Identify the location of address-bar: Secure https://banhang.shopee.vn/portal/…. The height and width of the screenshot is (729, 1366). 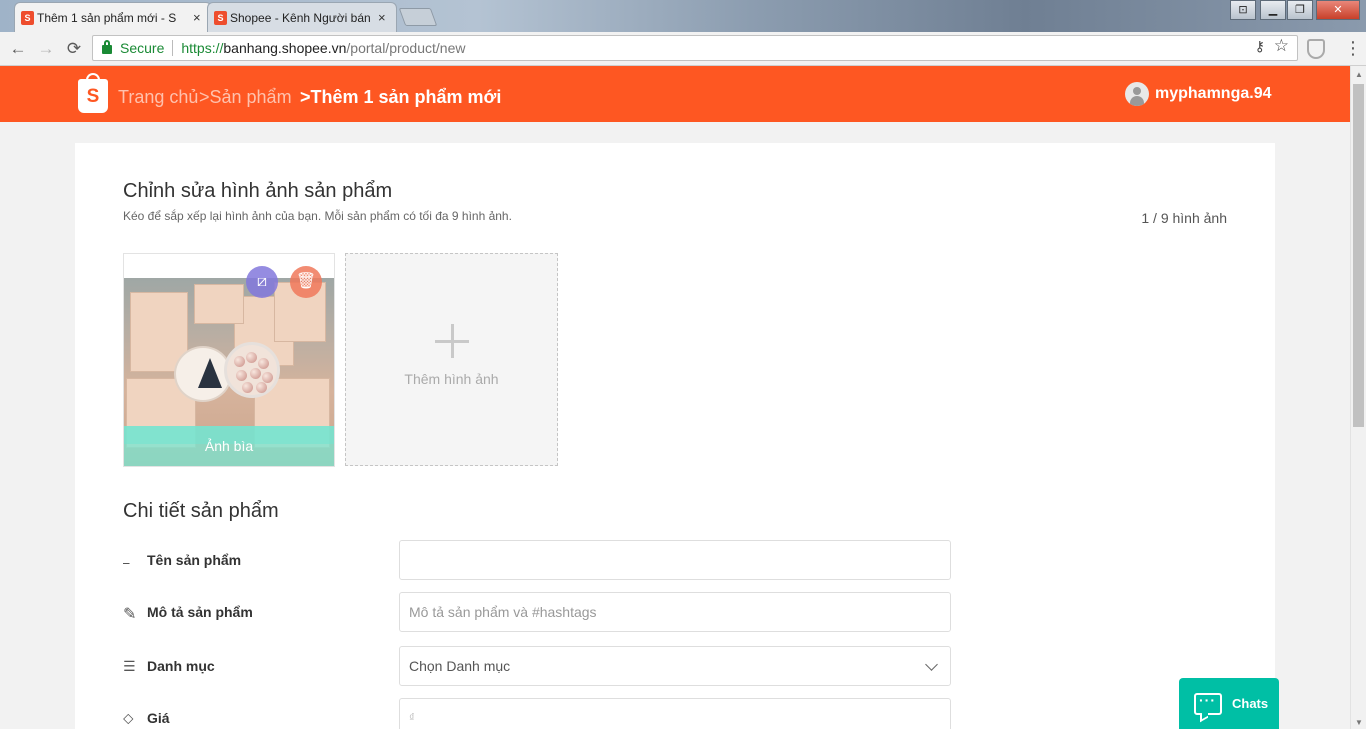
(695, 48).